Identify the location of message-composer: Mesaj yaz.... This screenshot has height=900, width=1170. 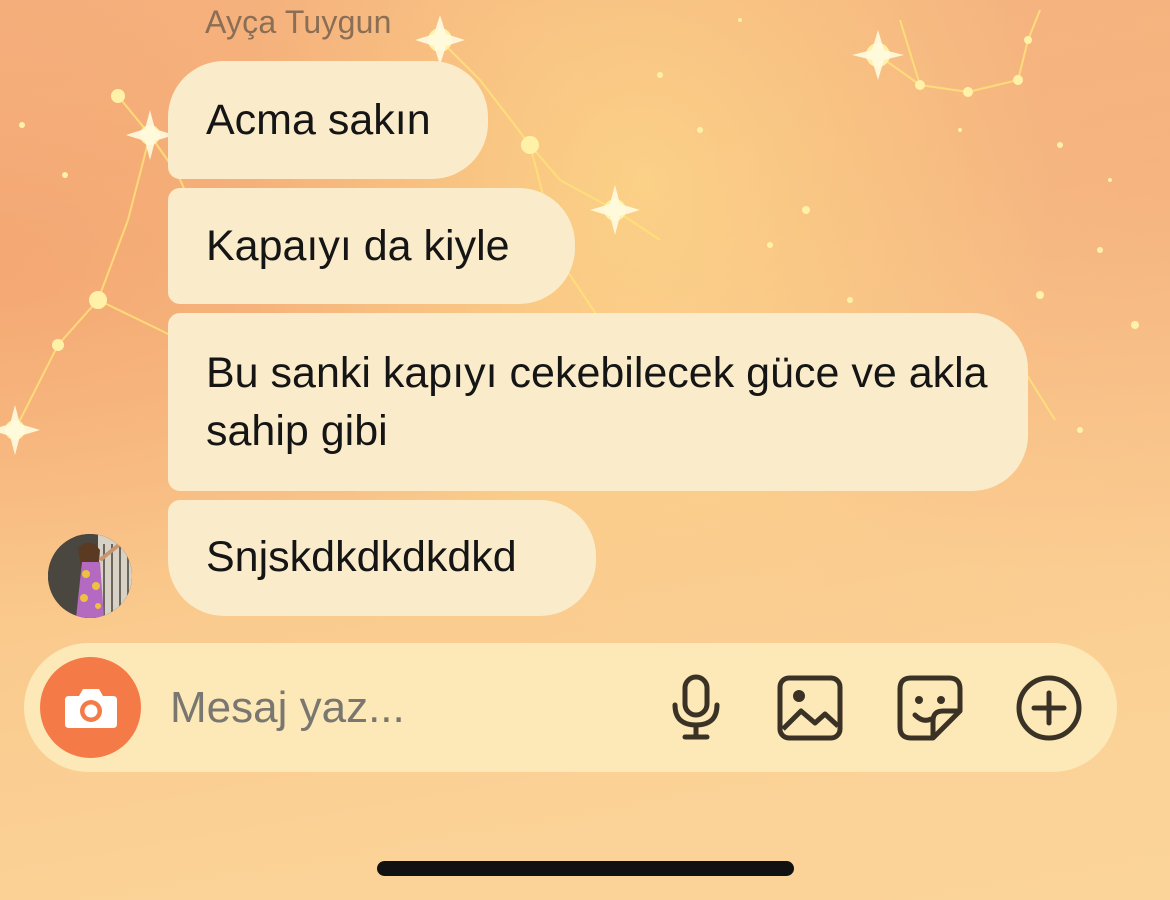
(570, 707).